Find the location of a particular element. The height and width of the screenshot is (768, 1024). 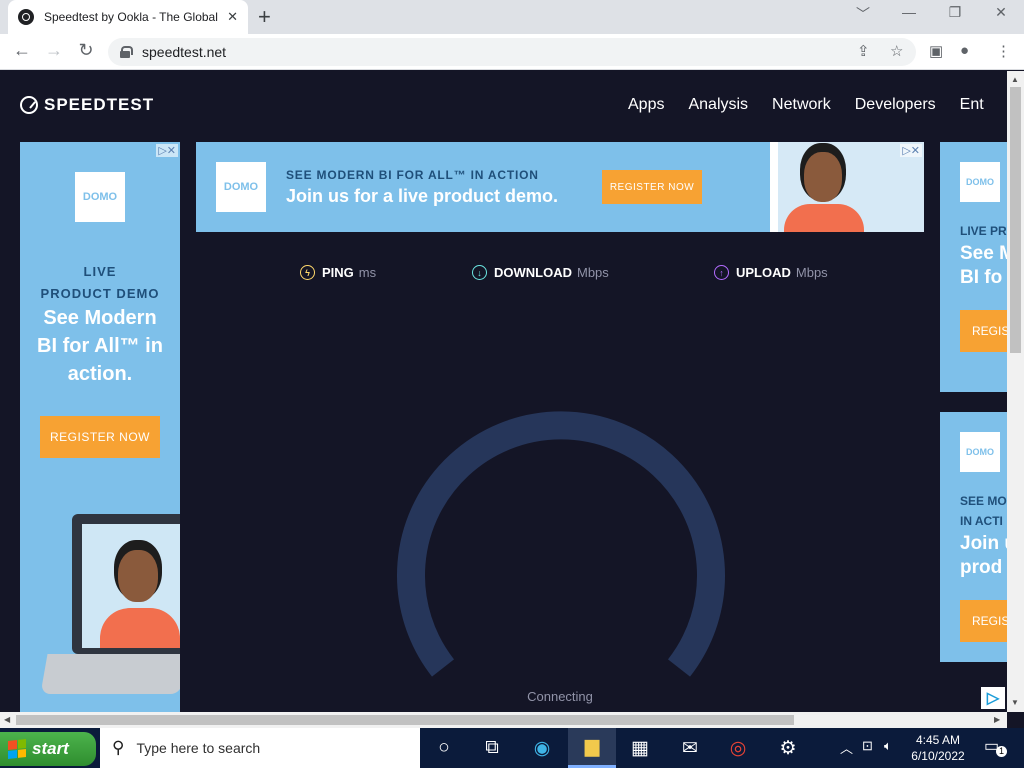

chrome-icon: ◎ is located at coordinates (738, 748).